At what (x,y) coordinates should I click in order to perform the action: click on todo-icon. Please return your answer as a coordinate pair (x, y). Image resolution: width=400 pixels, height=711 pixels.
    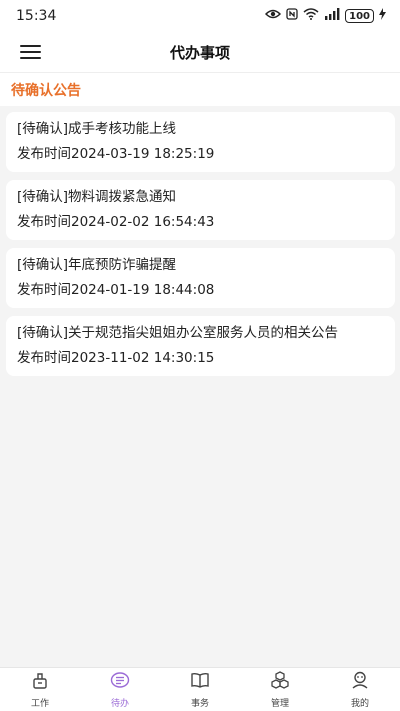
    Looking at the image, I should click on (120, 682).